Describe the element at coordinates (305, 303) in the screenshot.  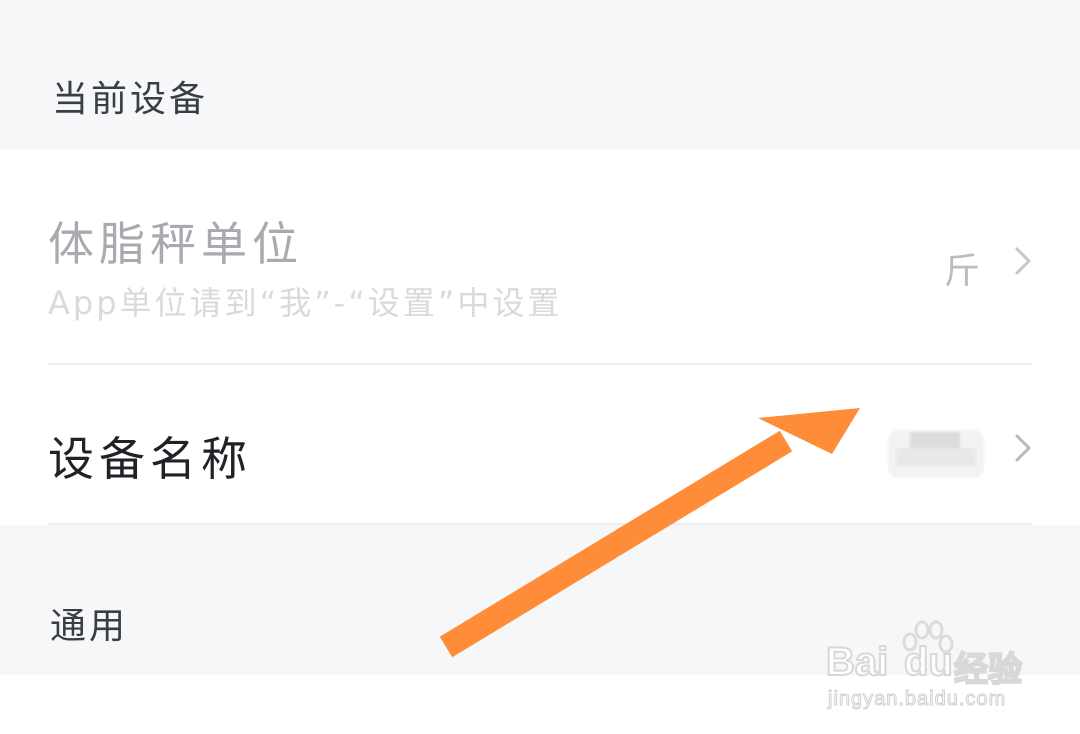
I see `row-subtitle: App单位请到“我”-“设置”中设置` at that location.